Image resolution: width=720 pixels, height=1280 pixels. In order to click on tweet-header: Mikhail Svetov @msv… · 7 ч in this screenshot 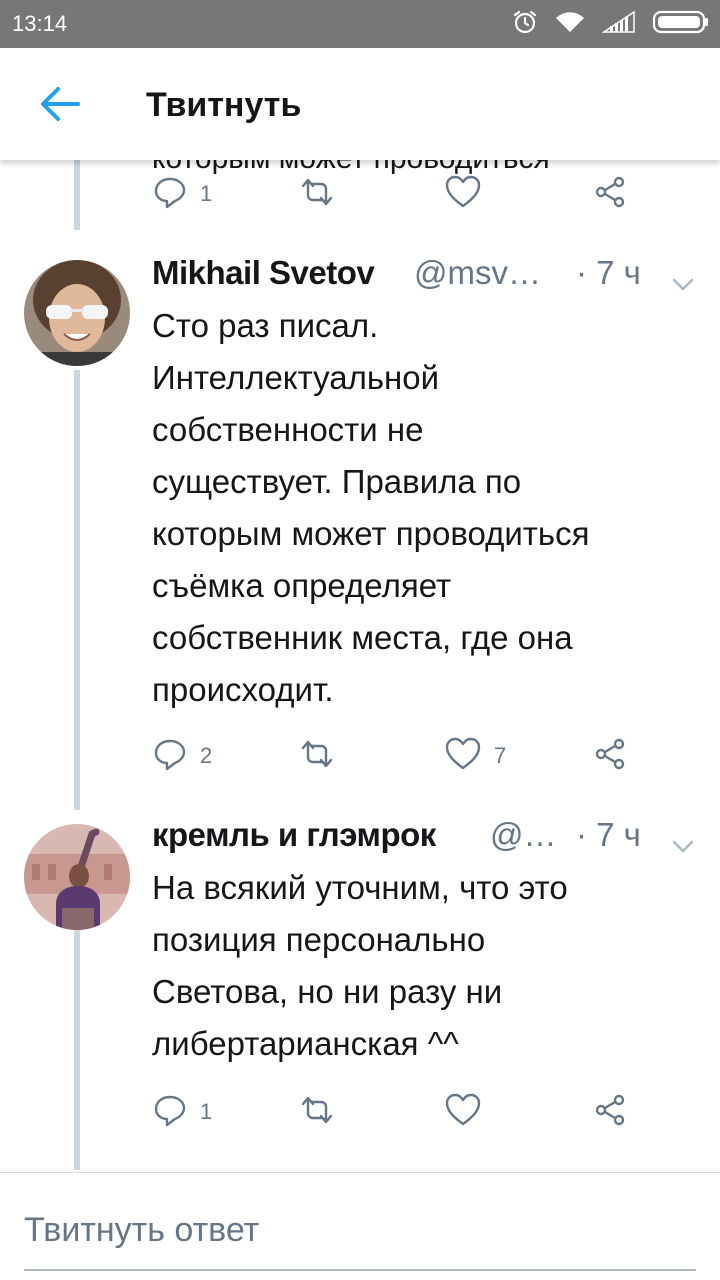, I will do `click(427, 274)`.